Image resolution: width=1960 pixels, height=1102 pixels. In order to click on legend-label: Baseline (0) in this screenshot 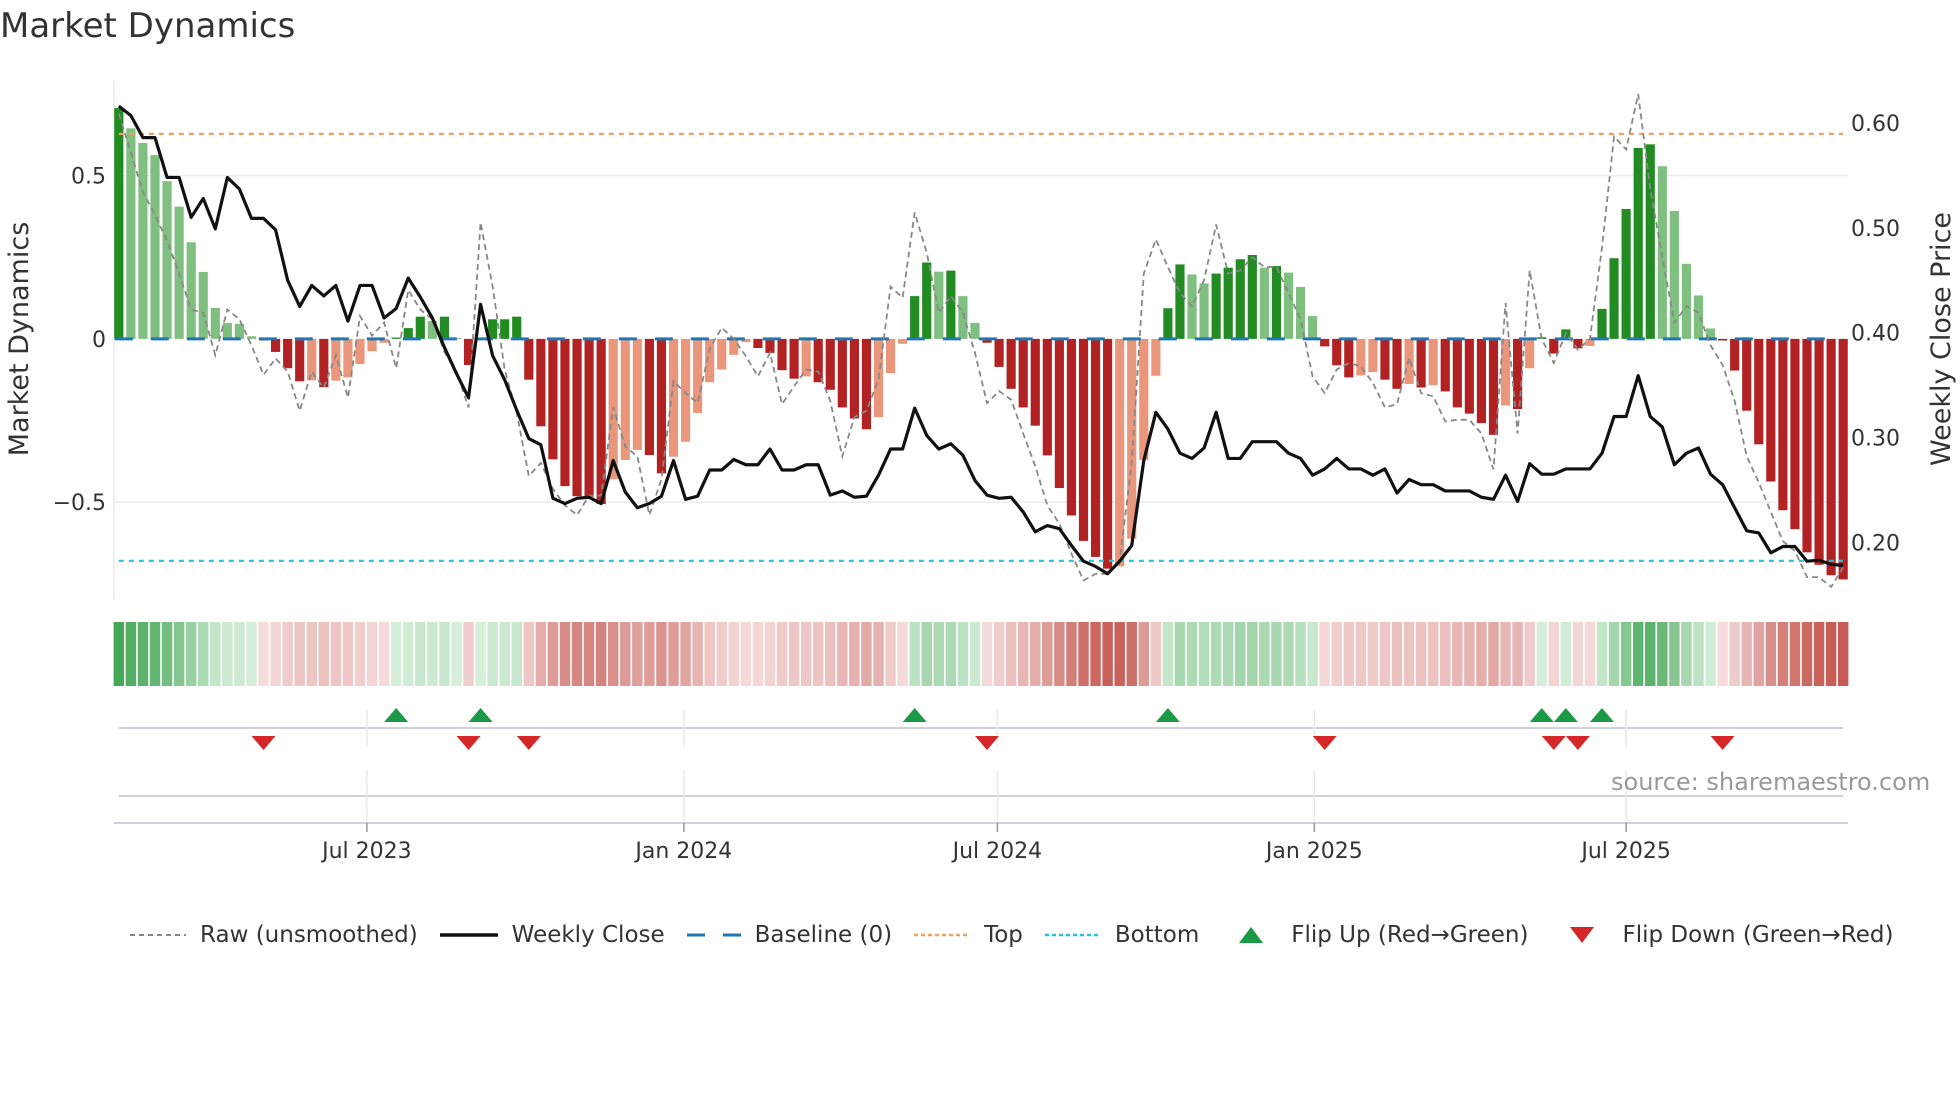, I will do `click(823, 935)`.